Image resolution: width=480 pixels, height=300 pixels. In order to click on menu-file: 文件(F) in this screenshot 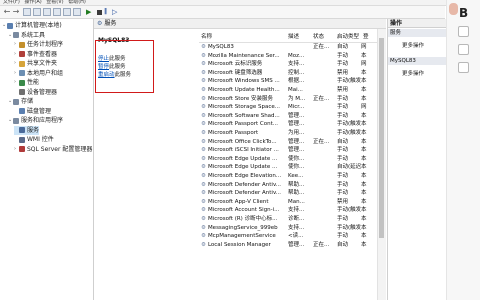, I will do `click(11, 2)`.